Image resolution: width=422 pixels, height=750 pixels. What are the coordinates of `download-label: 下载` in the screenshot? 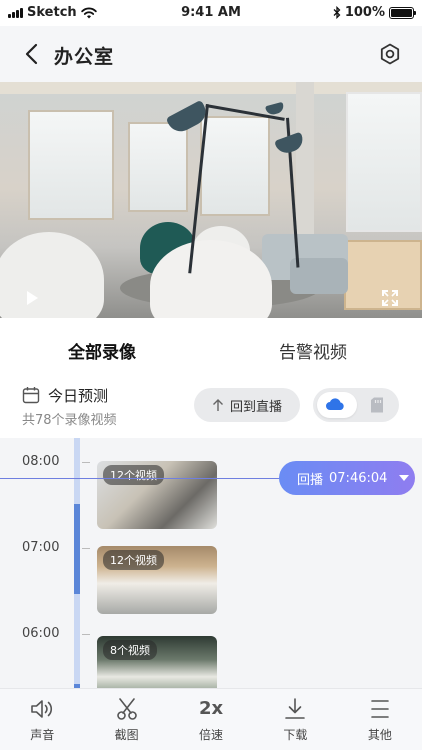 It's located at (295, 735).